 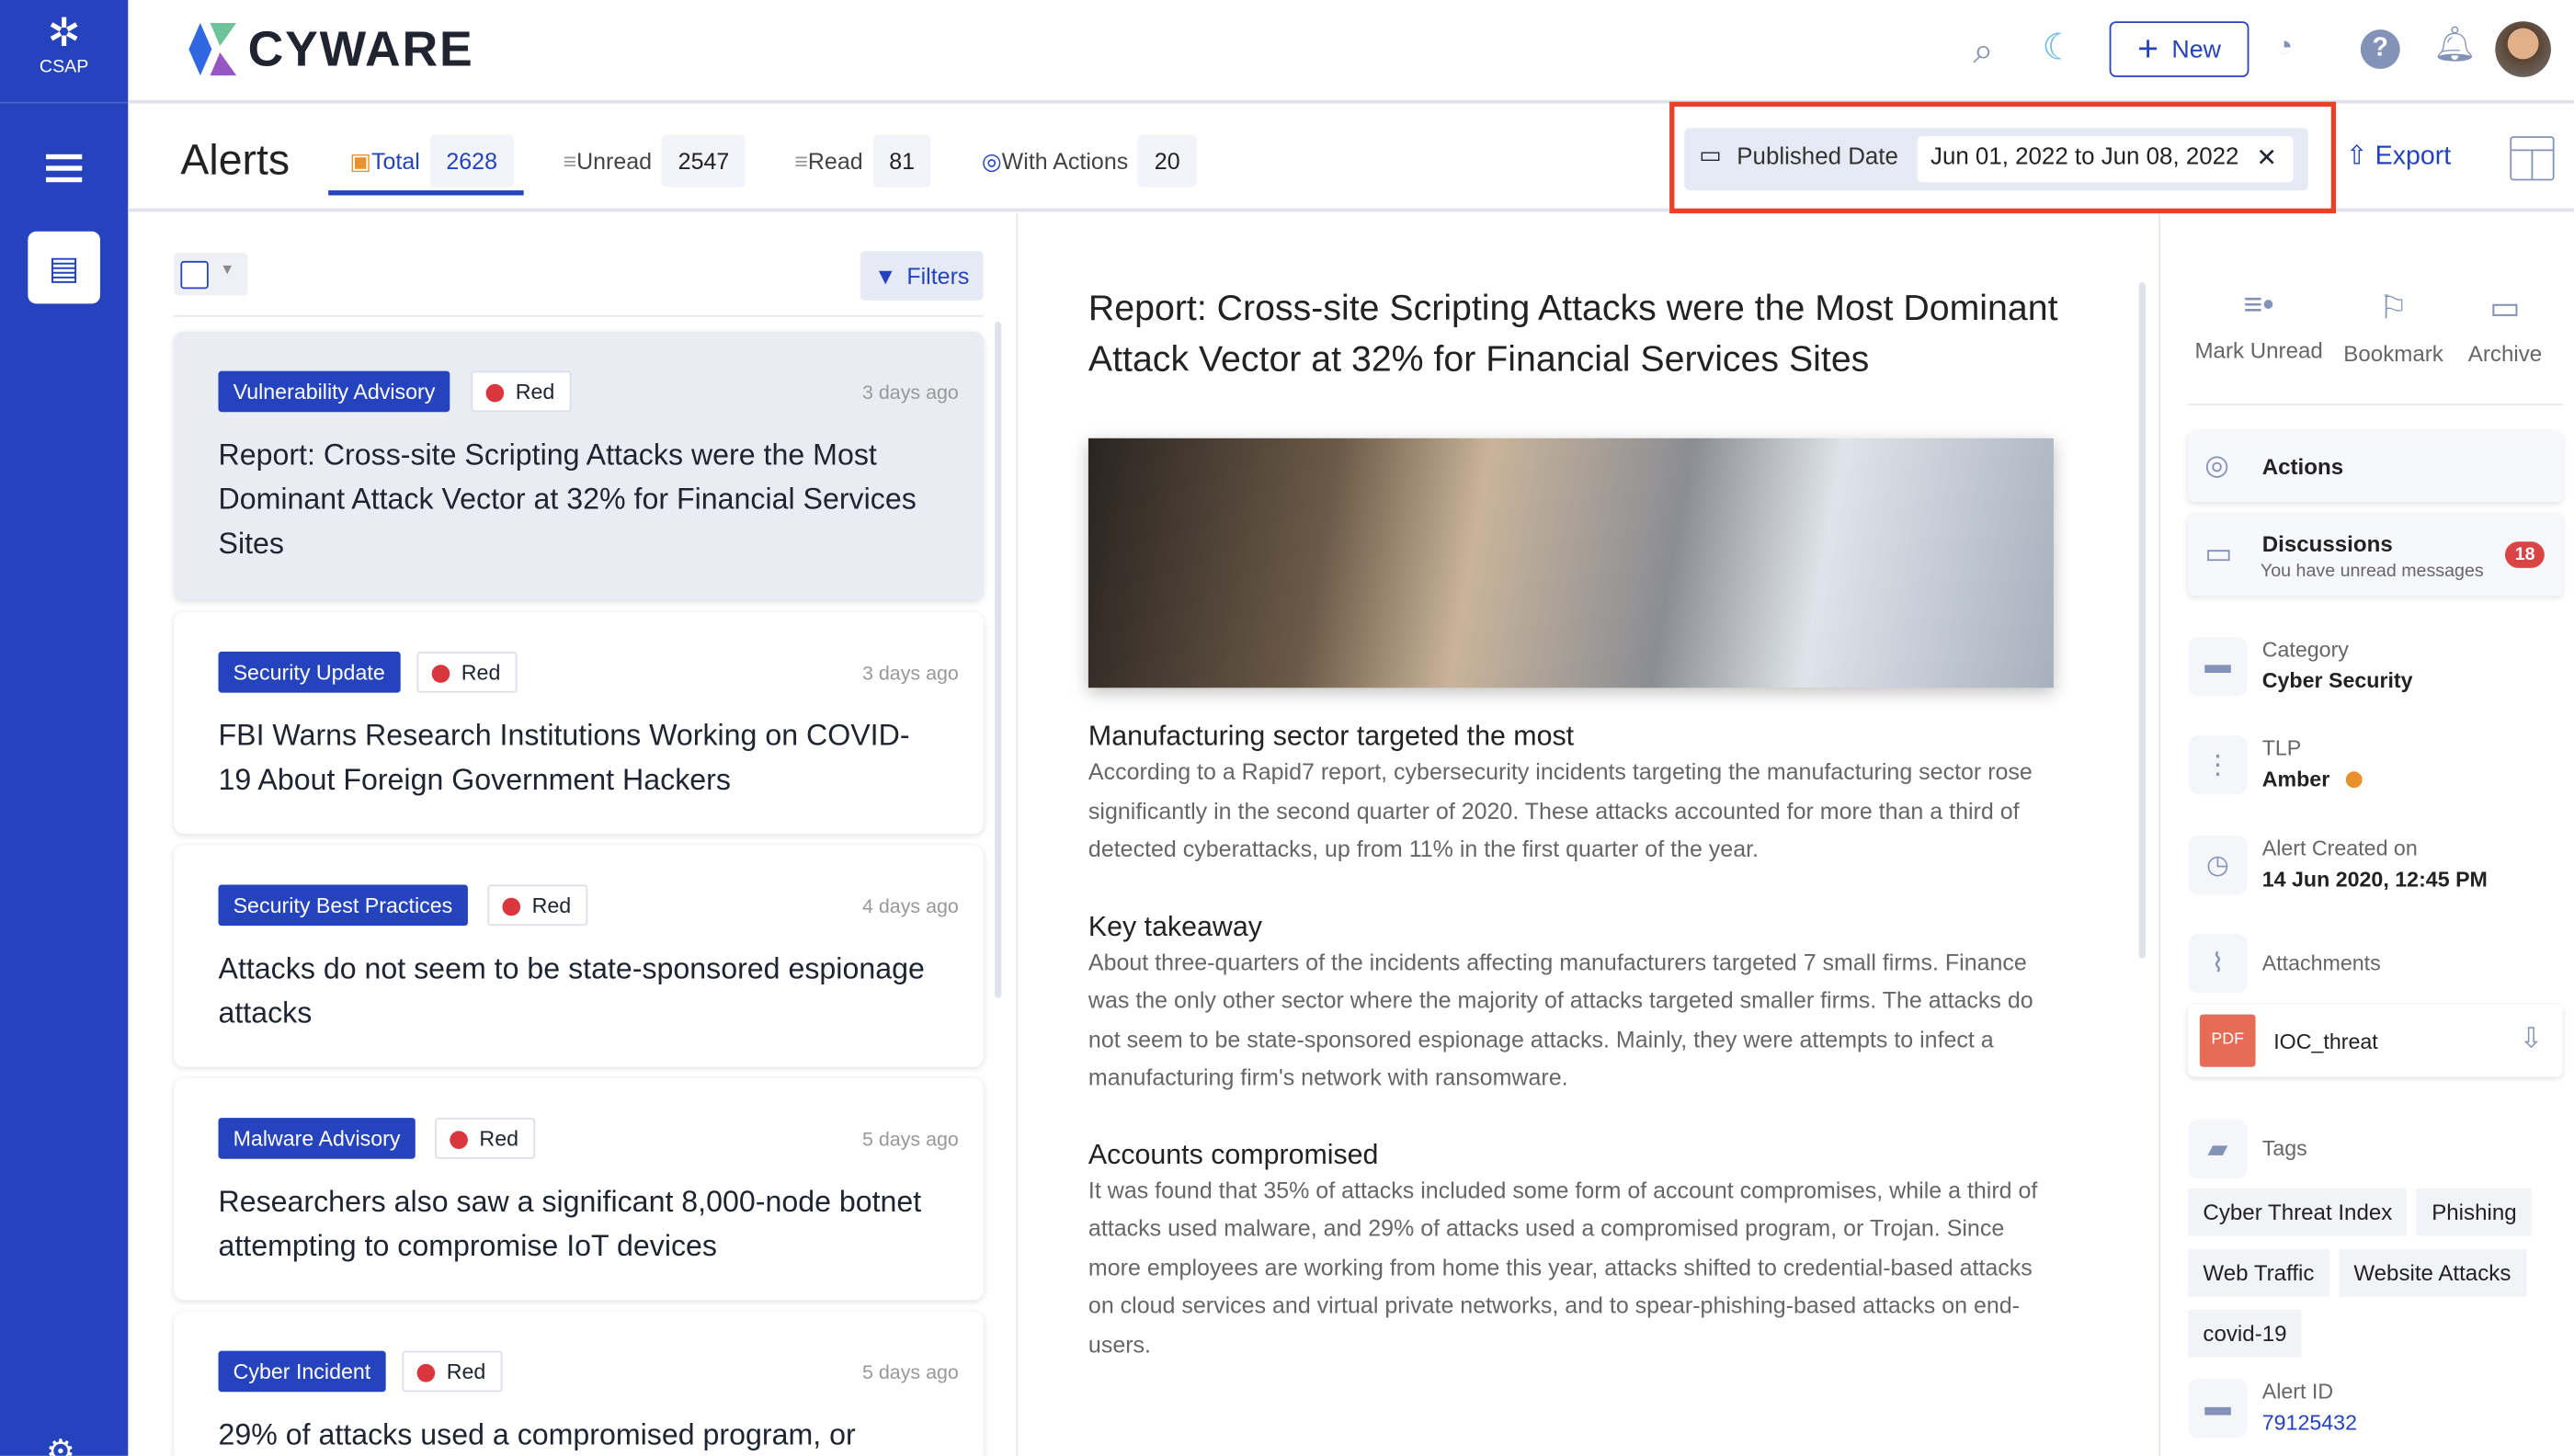 What do you see at coordinates (2398, 156) in the screenshot?
I see `export-button: ⇧ Export` at bounding box center [2398, 156].